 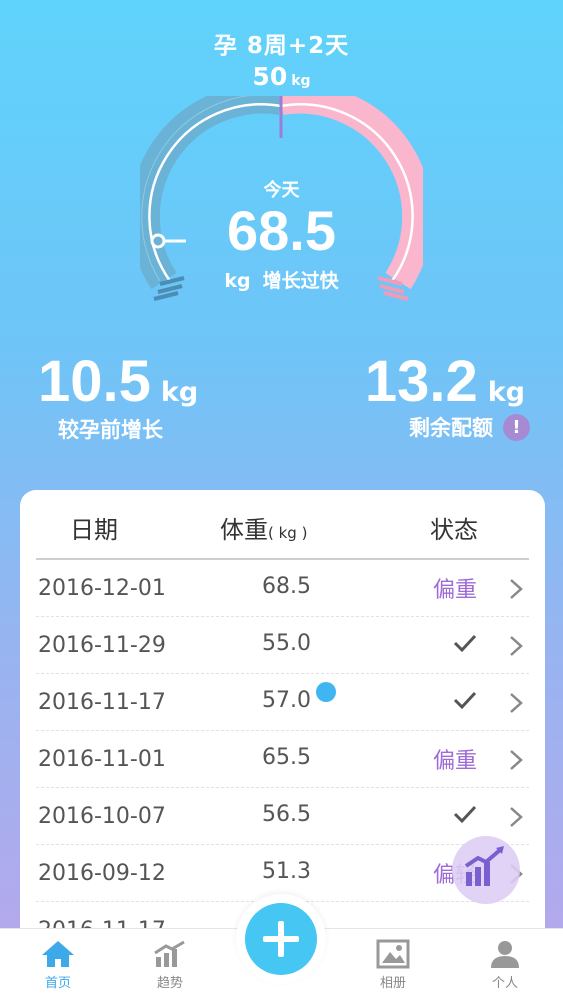 I want to click on row-weight: 68.5, so click(x=286, y=586).